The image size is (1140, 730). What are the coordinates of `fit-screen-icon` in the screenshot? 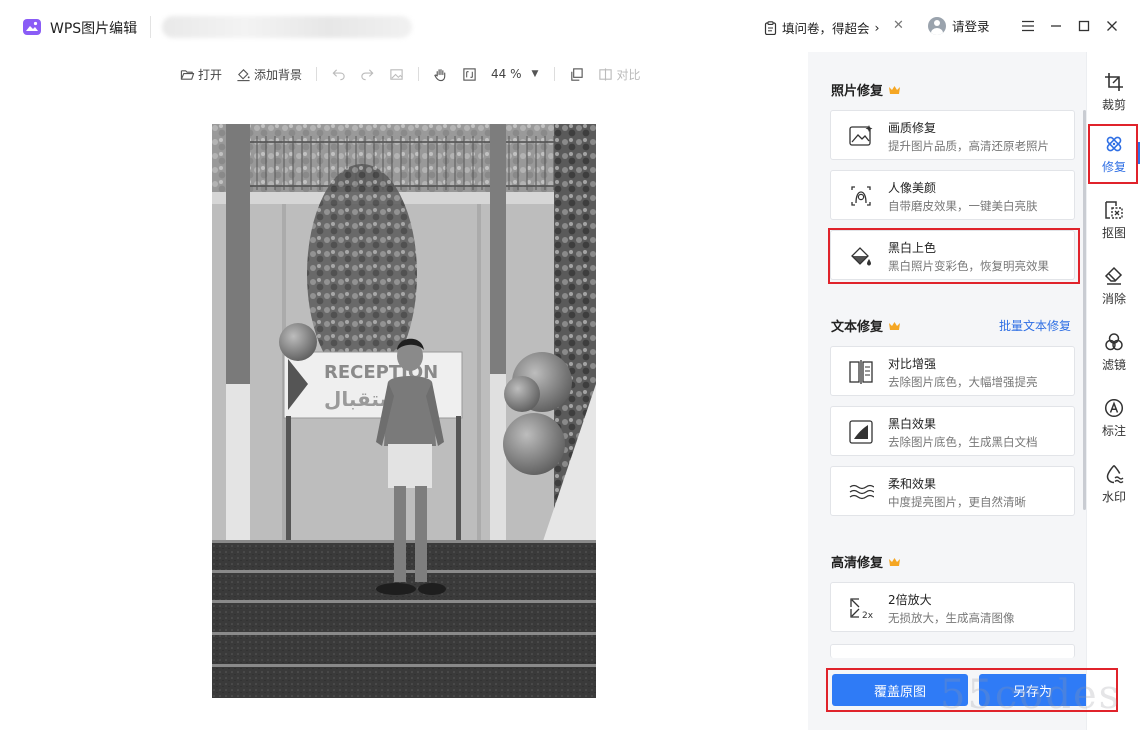 It's located at (469, 74).